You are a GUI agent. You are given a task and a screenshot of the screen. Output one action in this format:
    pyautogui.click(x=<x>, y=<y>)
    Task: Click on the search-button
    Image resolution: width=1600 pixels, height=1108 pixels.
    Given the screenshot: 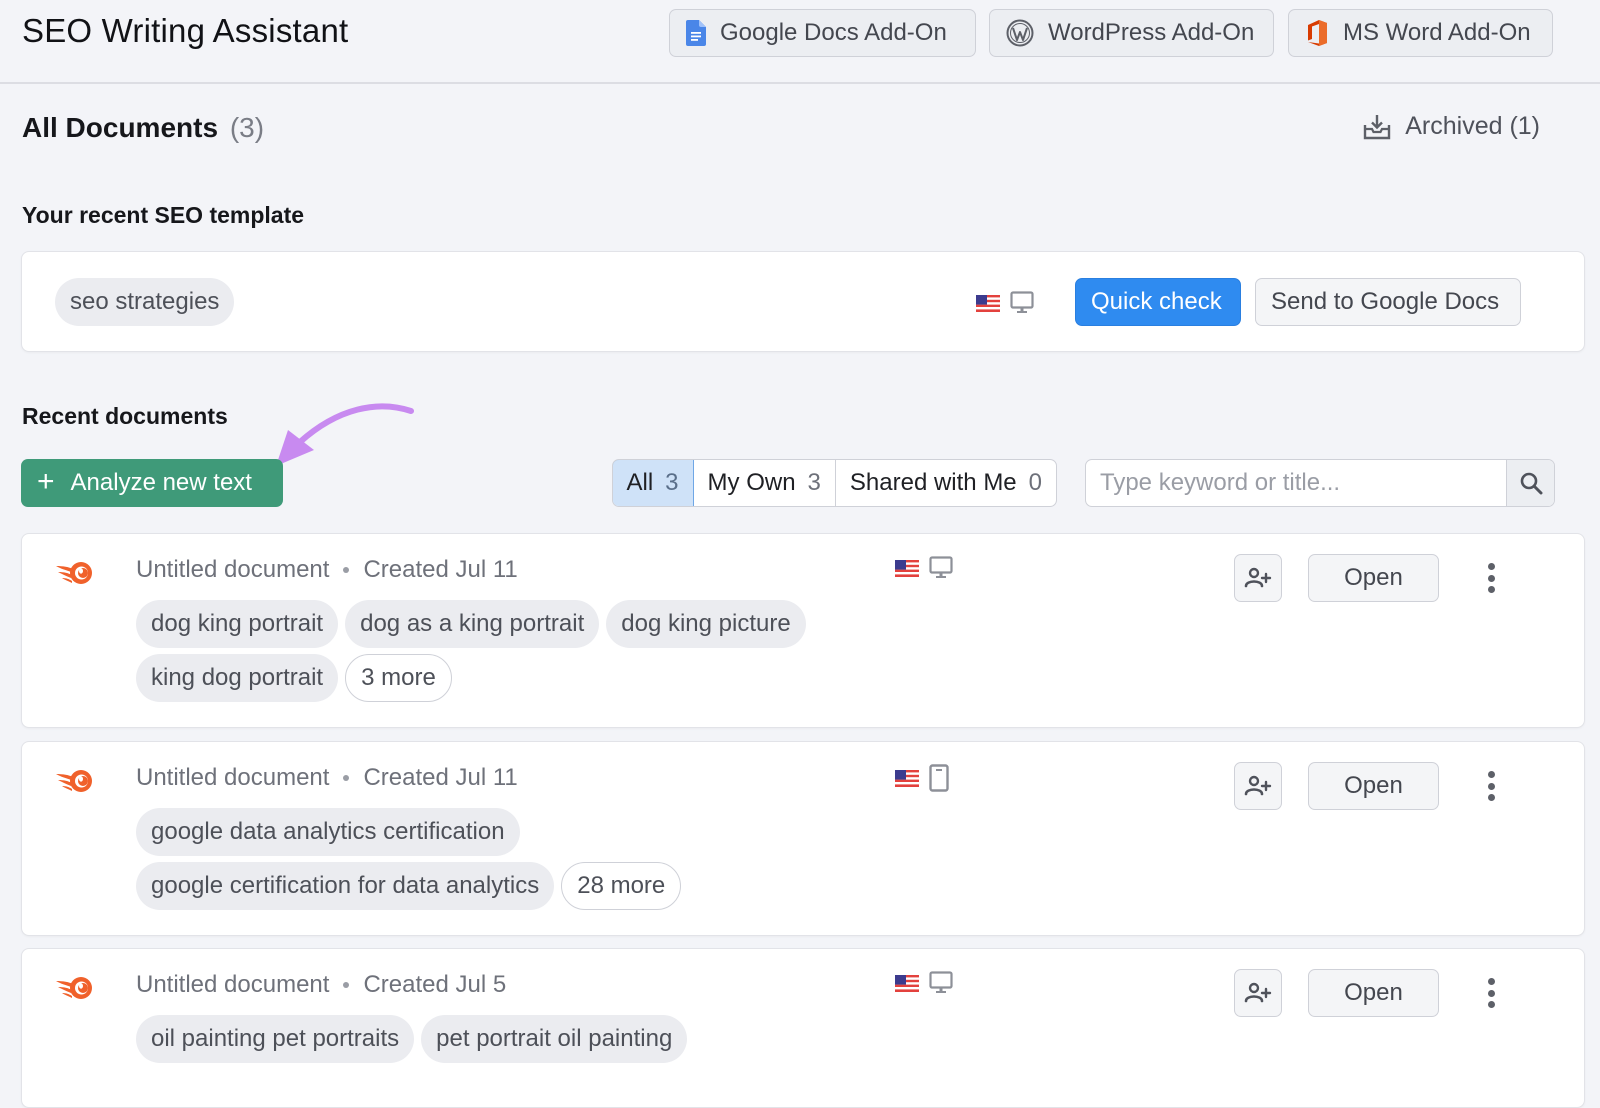 What is the action you would take?
    pyautogui.click(x=1530, y=483)
    